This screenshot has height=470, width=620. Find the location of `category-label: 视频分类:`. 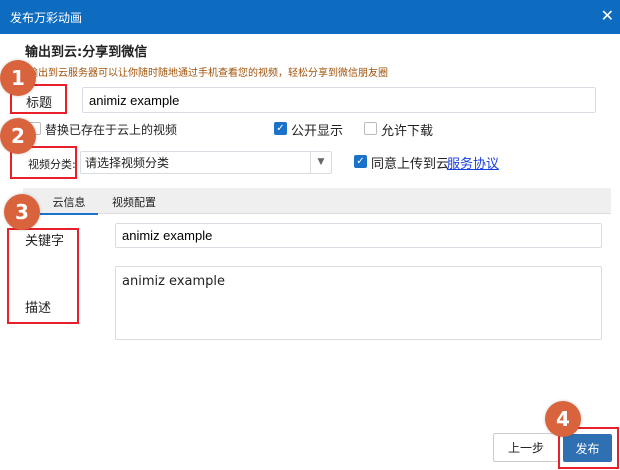

category-label: 视频分类: is located at coordinates (52, 164).